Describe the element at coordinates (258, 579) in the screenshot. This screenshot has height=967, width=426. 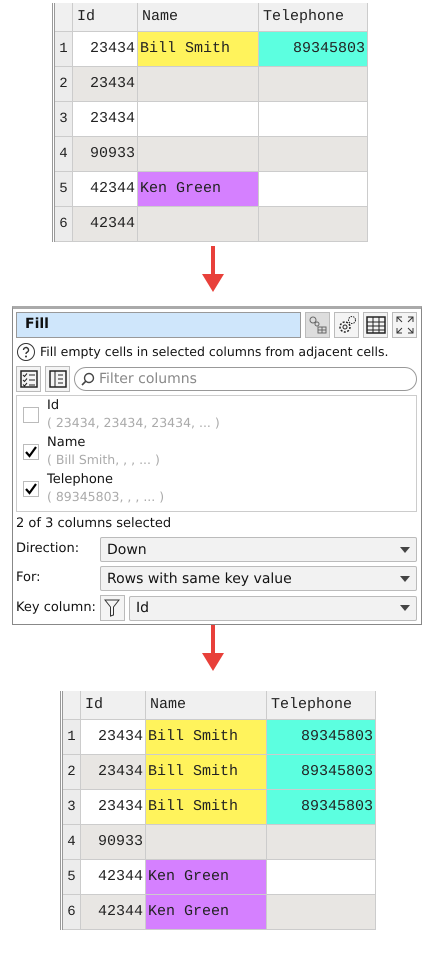
I see `dropdown: Rows with same key value` at that location.